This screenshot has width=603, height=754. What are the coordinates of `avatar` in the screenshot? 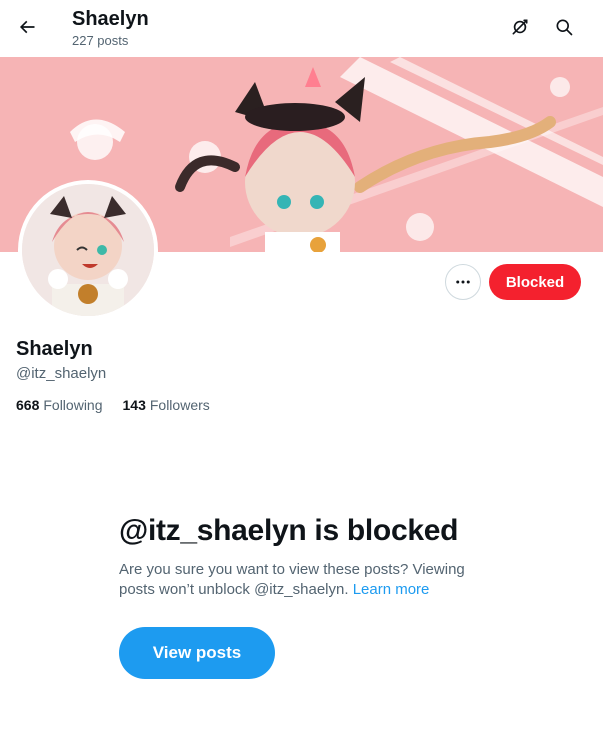 It's located at (88, 250).